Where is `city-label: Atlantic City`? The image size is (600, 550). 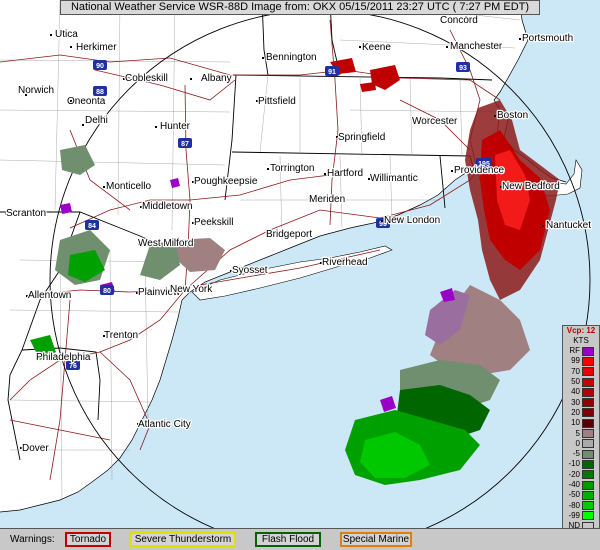
city-label: Atlantic City is located at coordinates (164, 424).